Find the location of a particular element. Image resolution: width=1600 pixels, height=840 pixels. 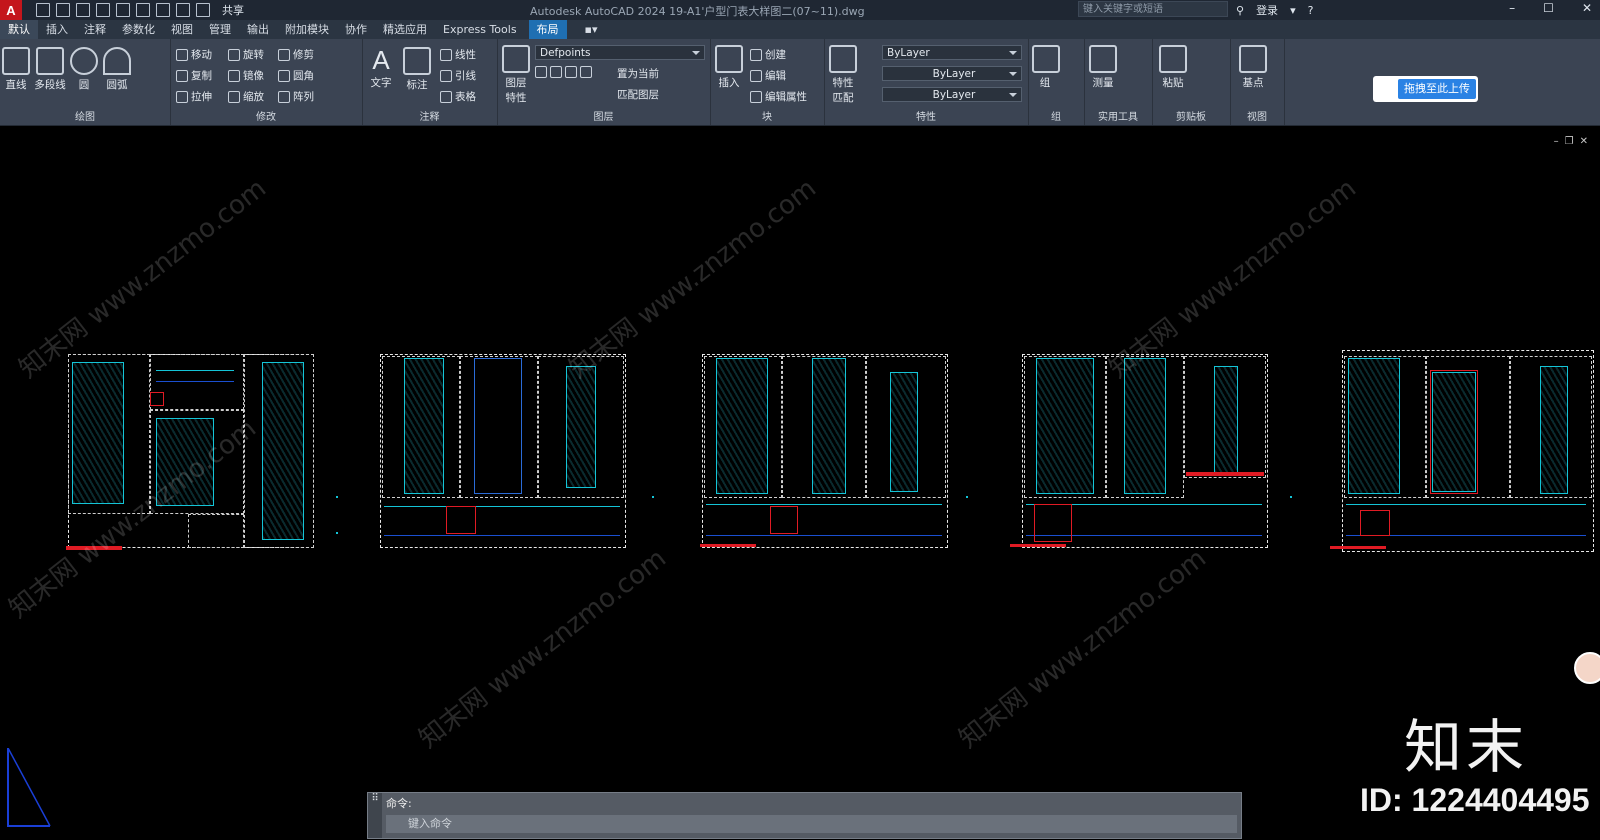

door-section is located at coordinates (1554, 430).